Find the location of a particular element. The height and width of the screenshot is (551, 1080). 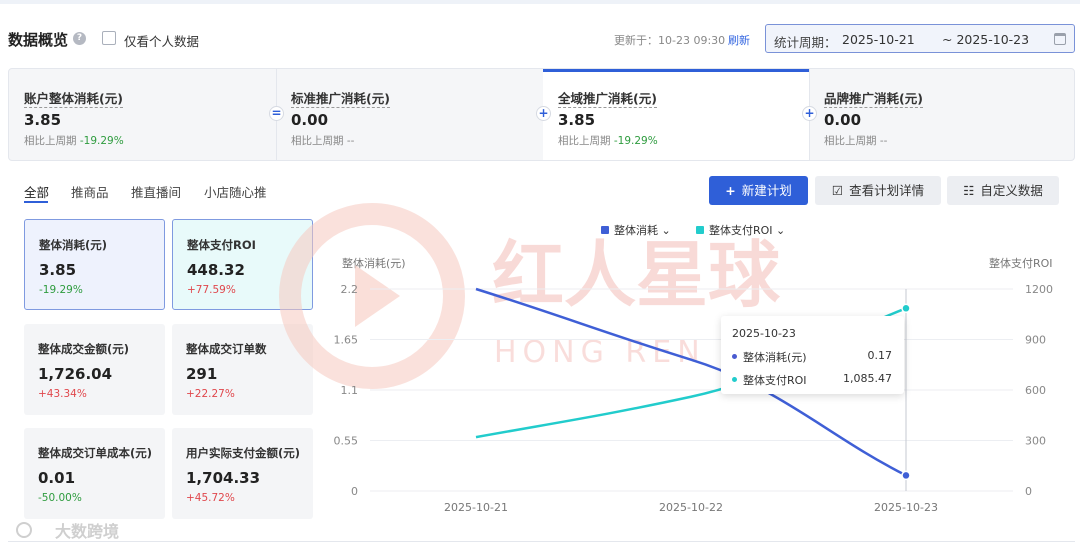

chart-tooltip: 2025-10-23 整体消耗(元) 0.17 整体支付ROI 1,085.47 is located at coordinates (812, 355).